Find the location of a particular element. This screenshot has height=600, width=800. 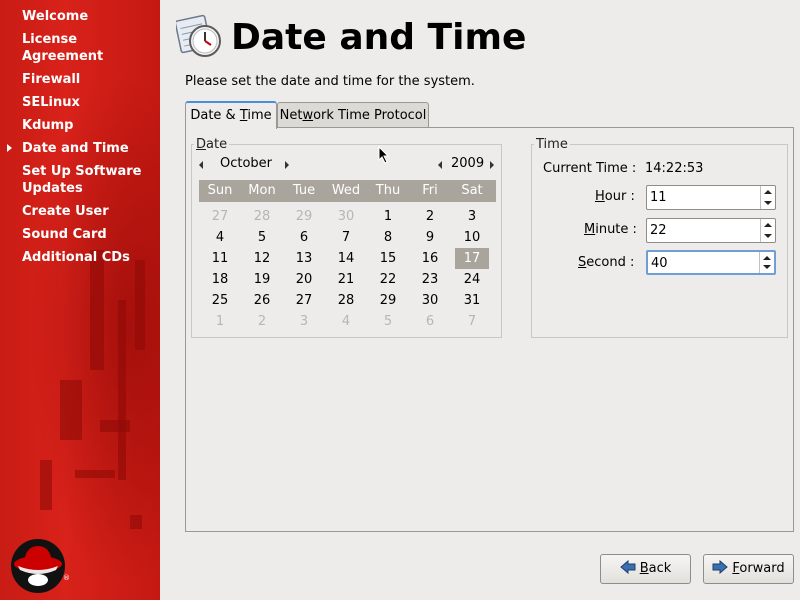

prev-year-arrow-icon is located at coordinates (440, 165).